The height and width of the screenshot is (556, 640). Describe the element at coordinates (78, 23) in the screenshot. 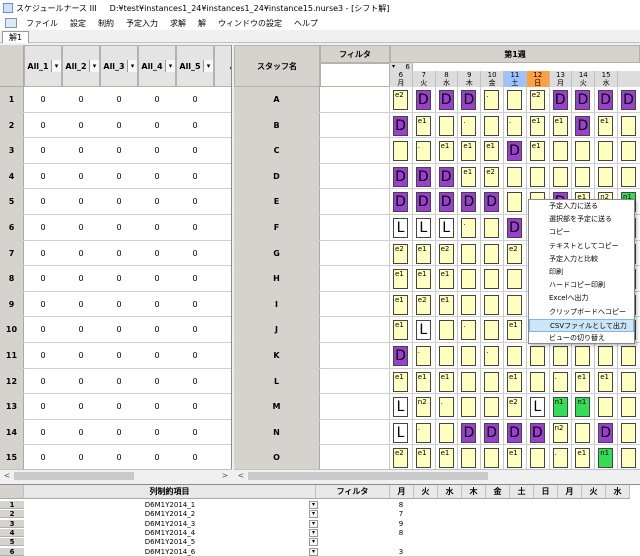

I see `menu-settings: 設定` at that location.